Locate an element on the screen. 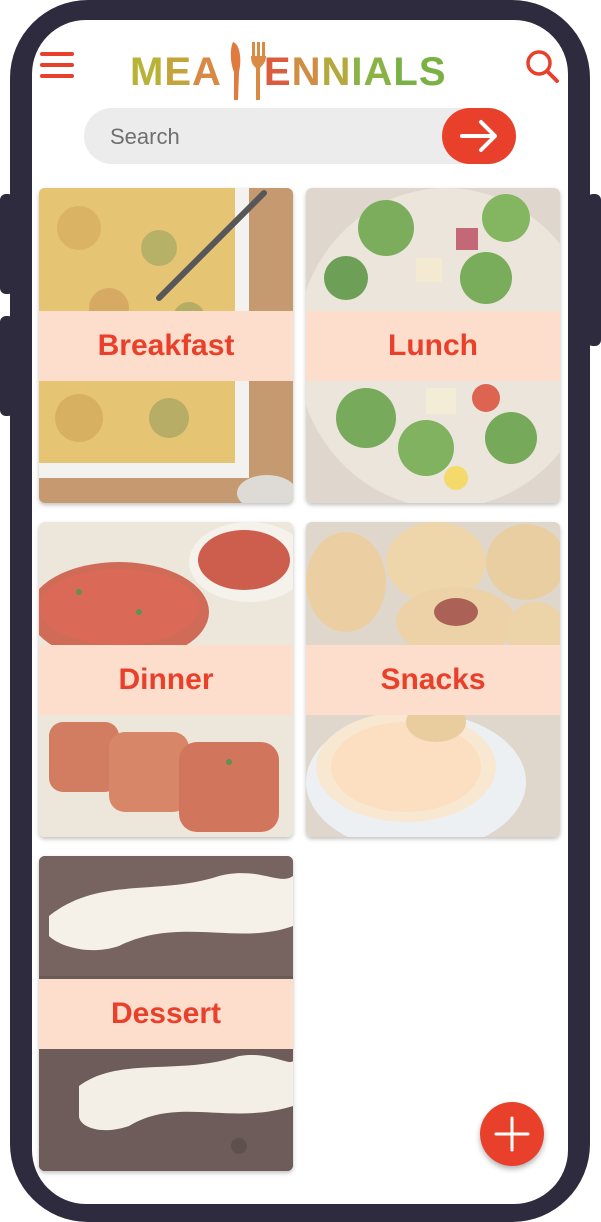  category-label: Breakfast is located at coordinates (166, 345).